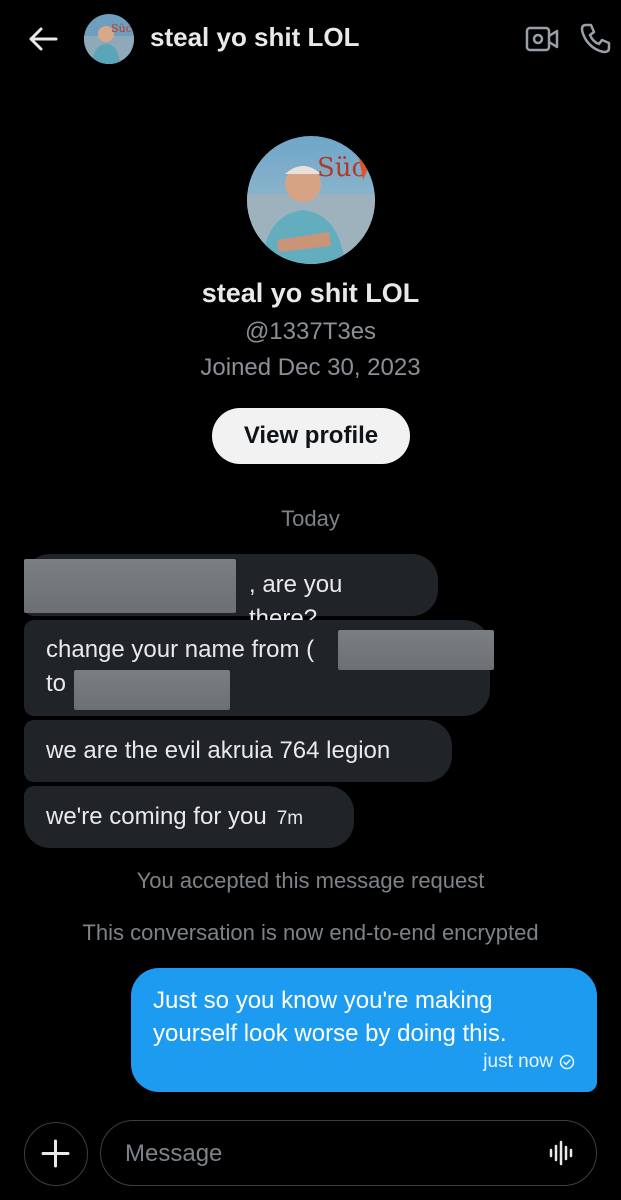 The image size is (621, 1200). Describe the element at coordinates (43, 39) in the screenshot. I see `back-arrow-icon` at that location.